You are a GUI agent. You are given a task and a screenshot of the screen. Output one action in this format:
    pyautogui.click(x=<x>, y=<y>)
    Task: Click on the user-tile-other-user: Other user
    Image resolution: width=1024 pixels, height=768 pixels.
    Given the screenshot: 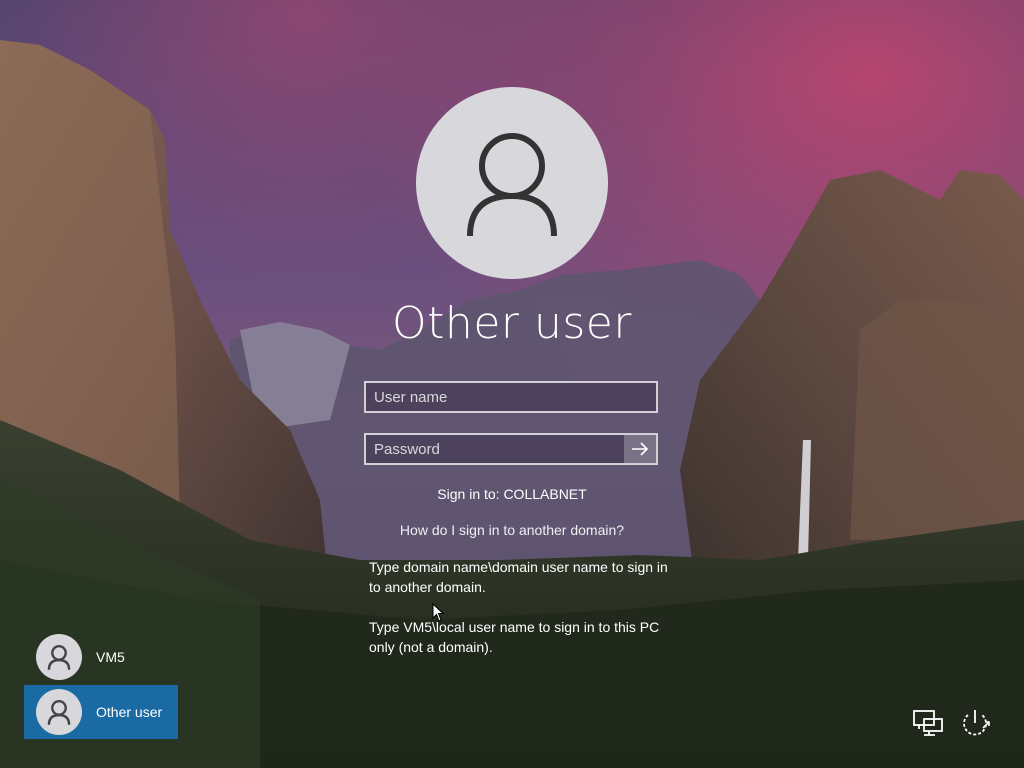 What is the action you would take?
    pyautogui.click(x=101, y=712)
    